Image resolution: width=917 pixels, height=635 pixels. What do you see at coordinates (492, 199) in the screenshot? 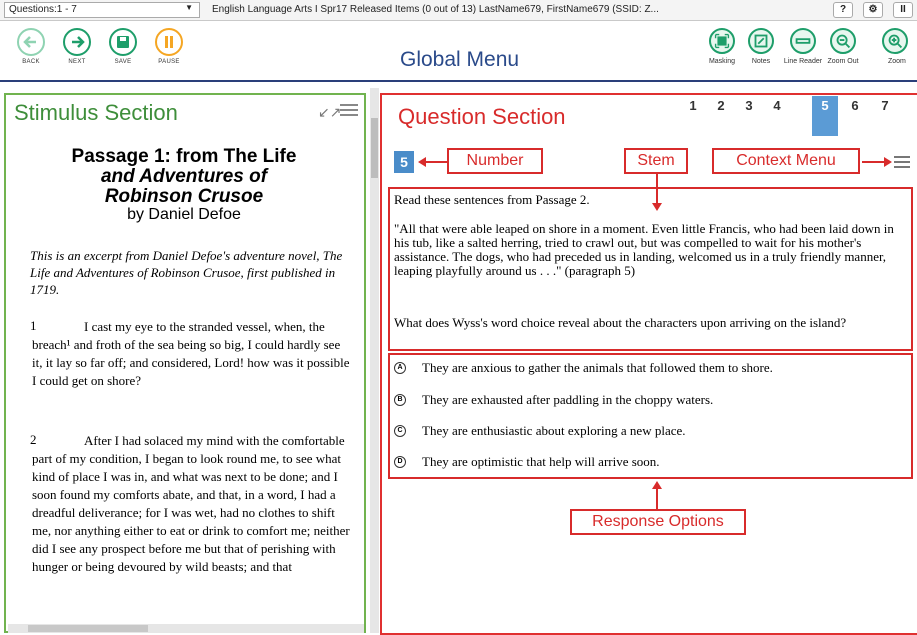
I see `stem-intro: Read these sentences from Passage 2.` at bounding box center [492, 199].